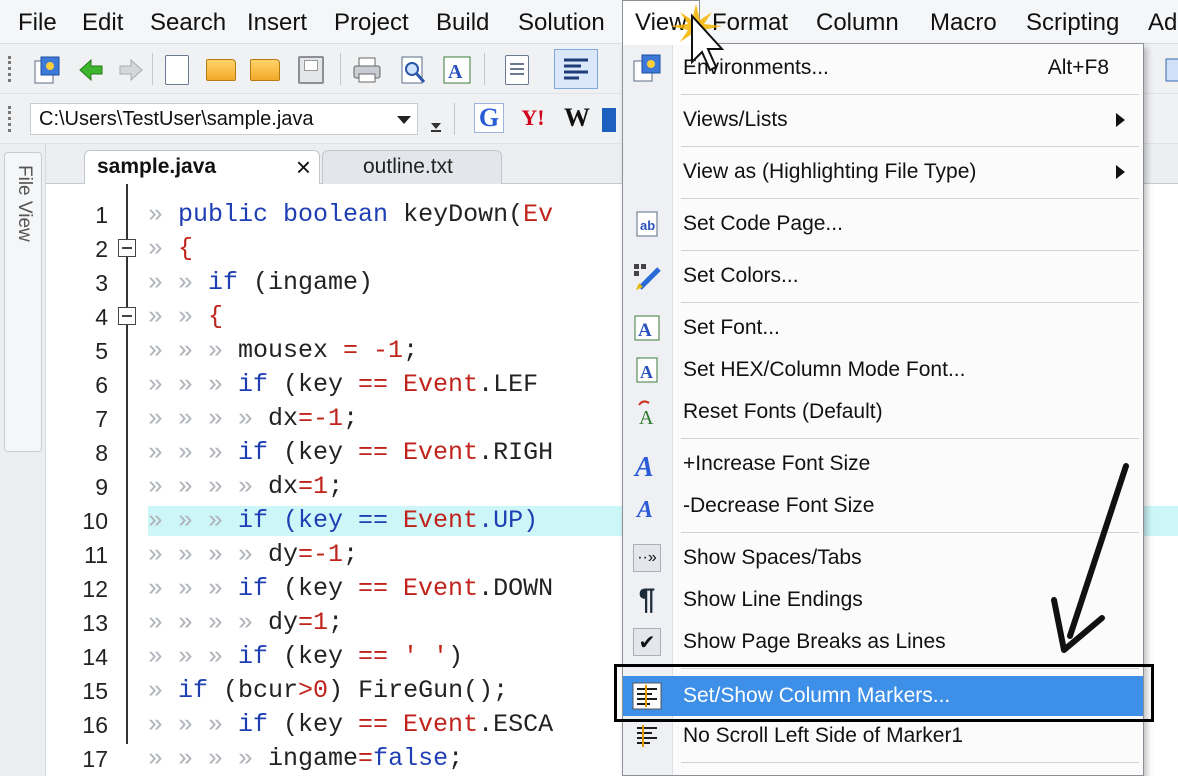  I want to click on menu-item-label: Show Line Endings, so click(773, 599).